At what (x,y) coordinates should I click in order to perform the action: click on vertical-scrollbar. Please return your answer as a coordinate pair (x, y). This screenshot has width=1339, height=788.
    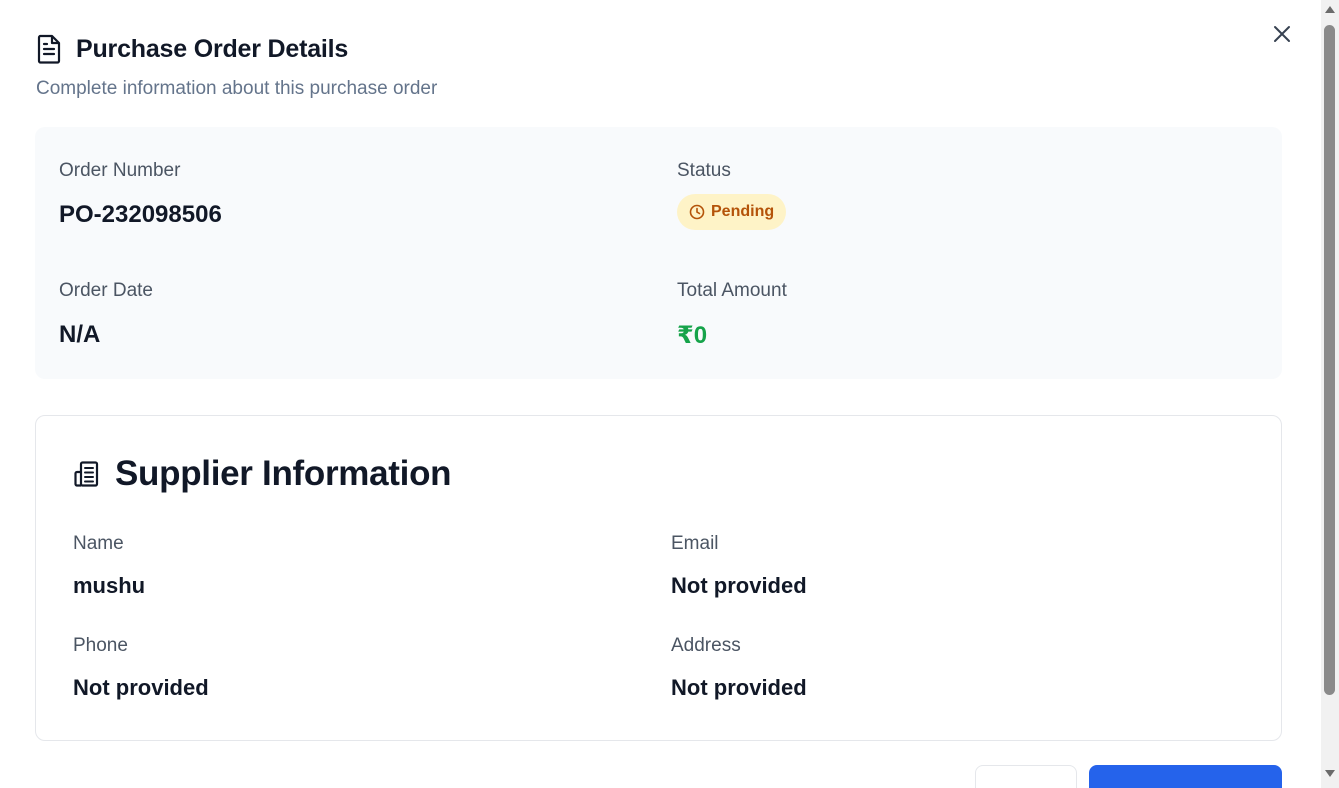
    Looking at the image, I should click on (1330, 394).